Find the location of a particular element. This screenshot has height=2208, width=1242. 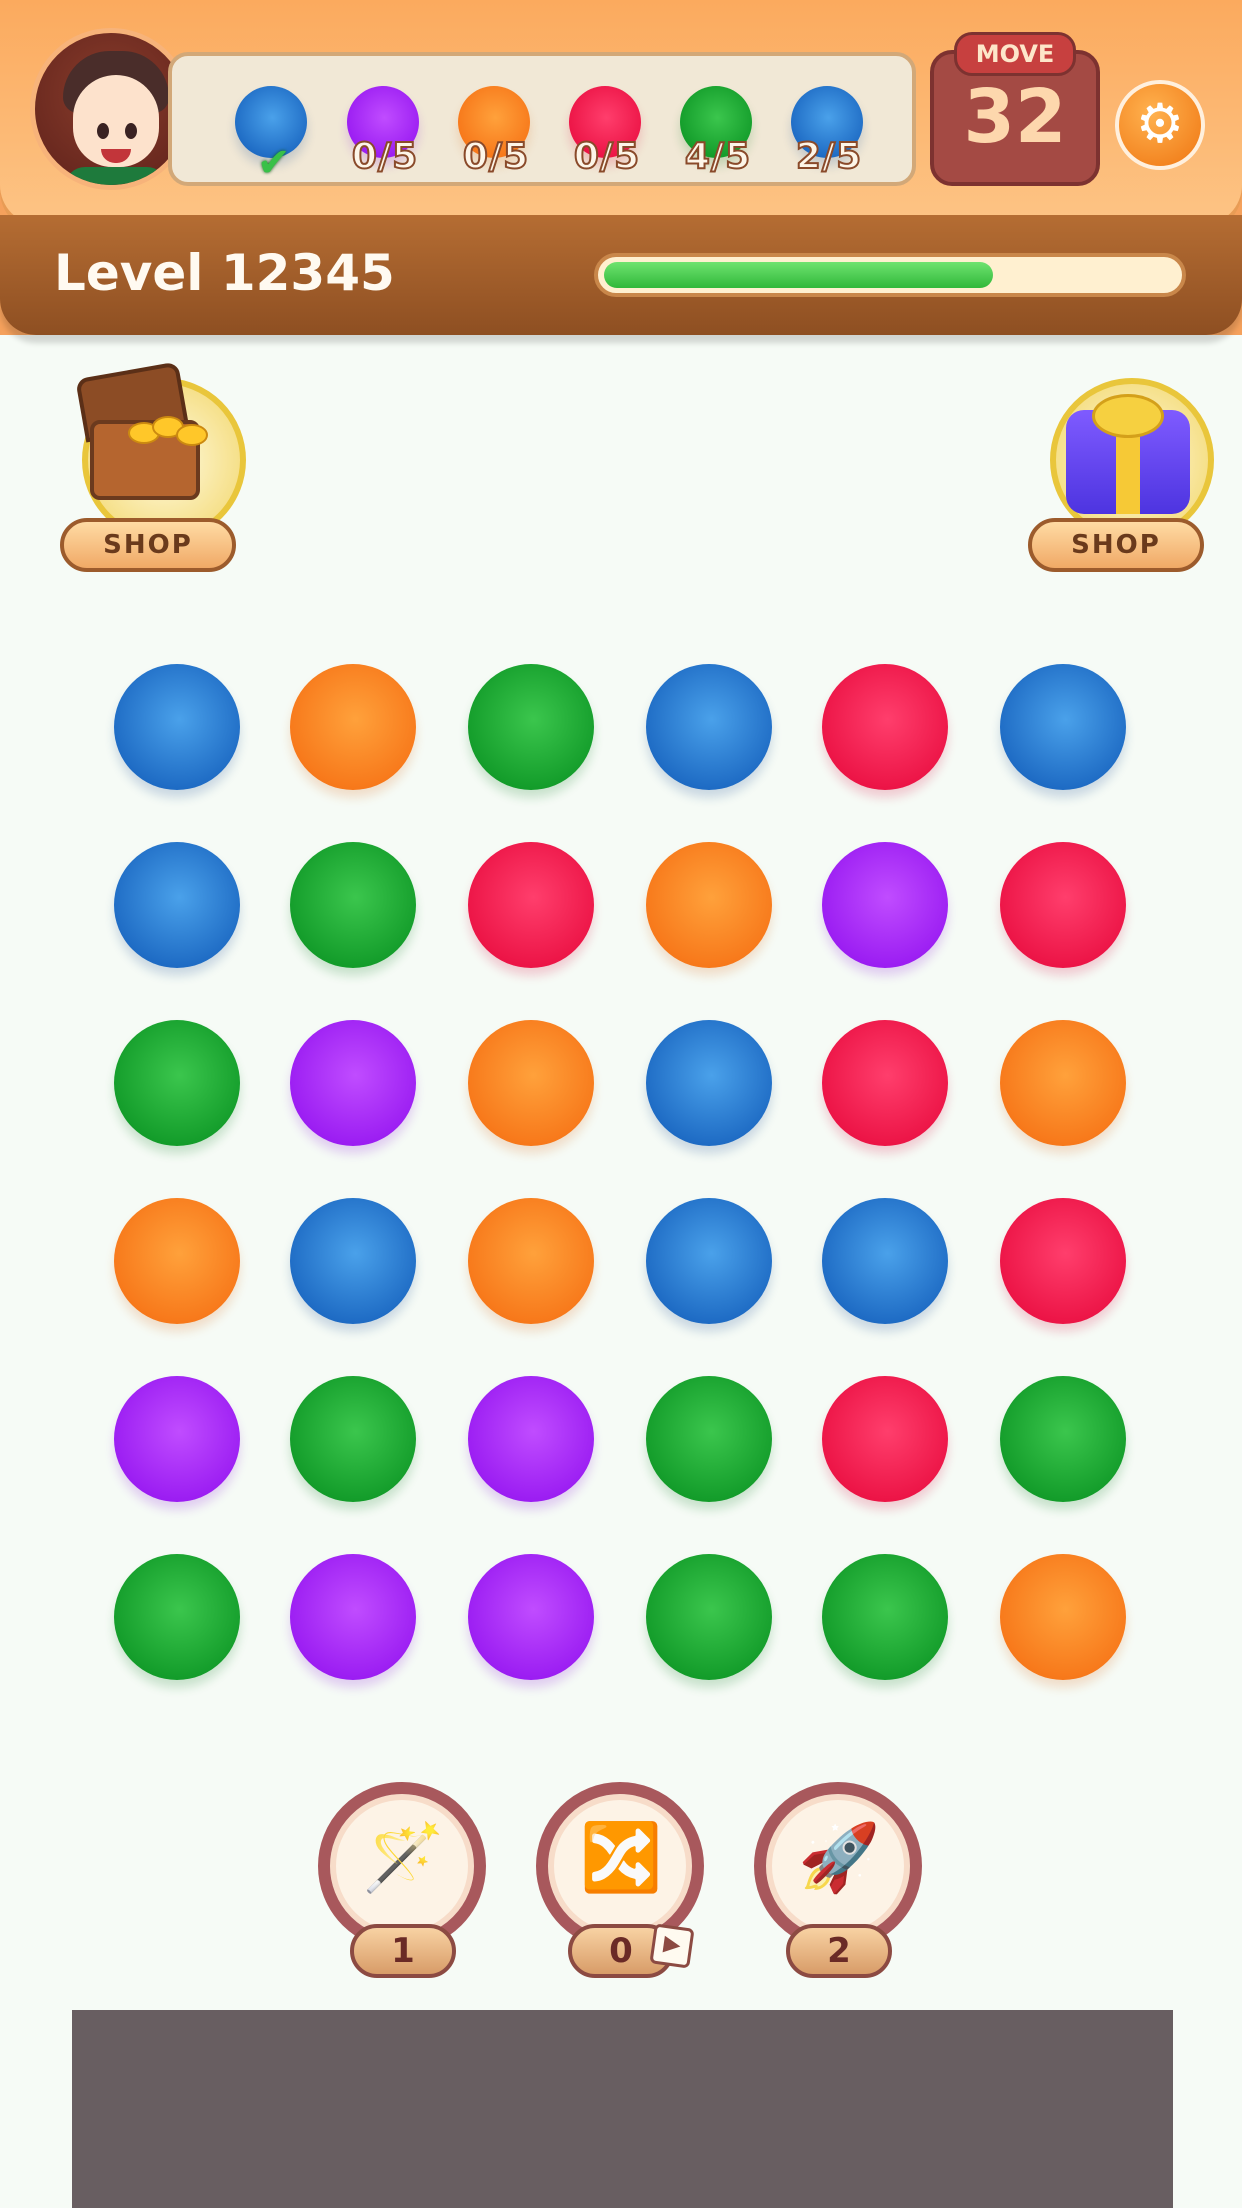

move-label: MOVE is located at coordinates (1015, 54).